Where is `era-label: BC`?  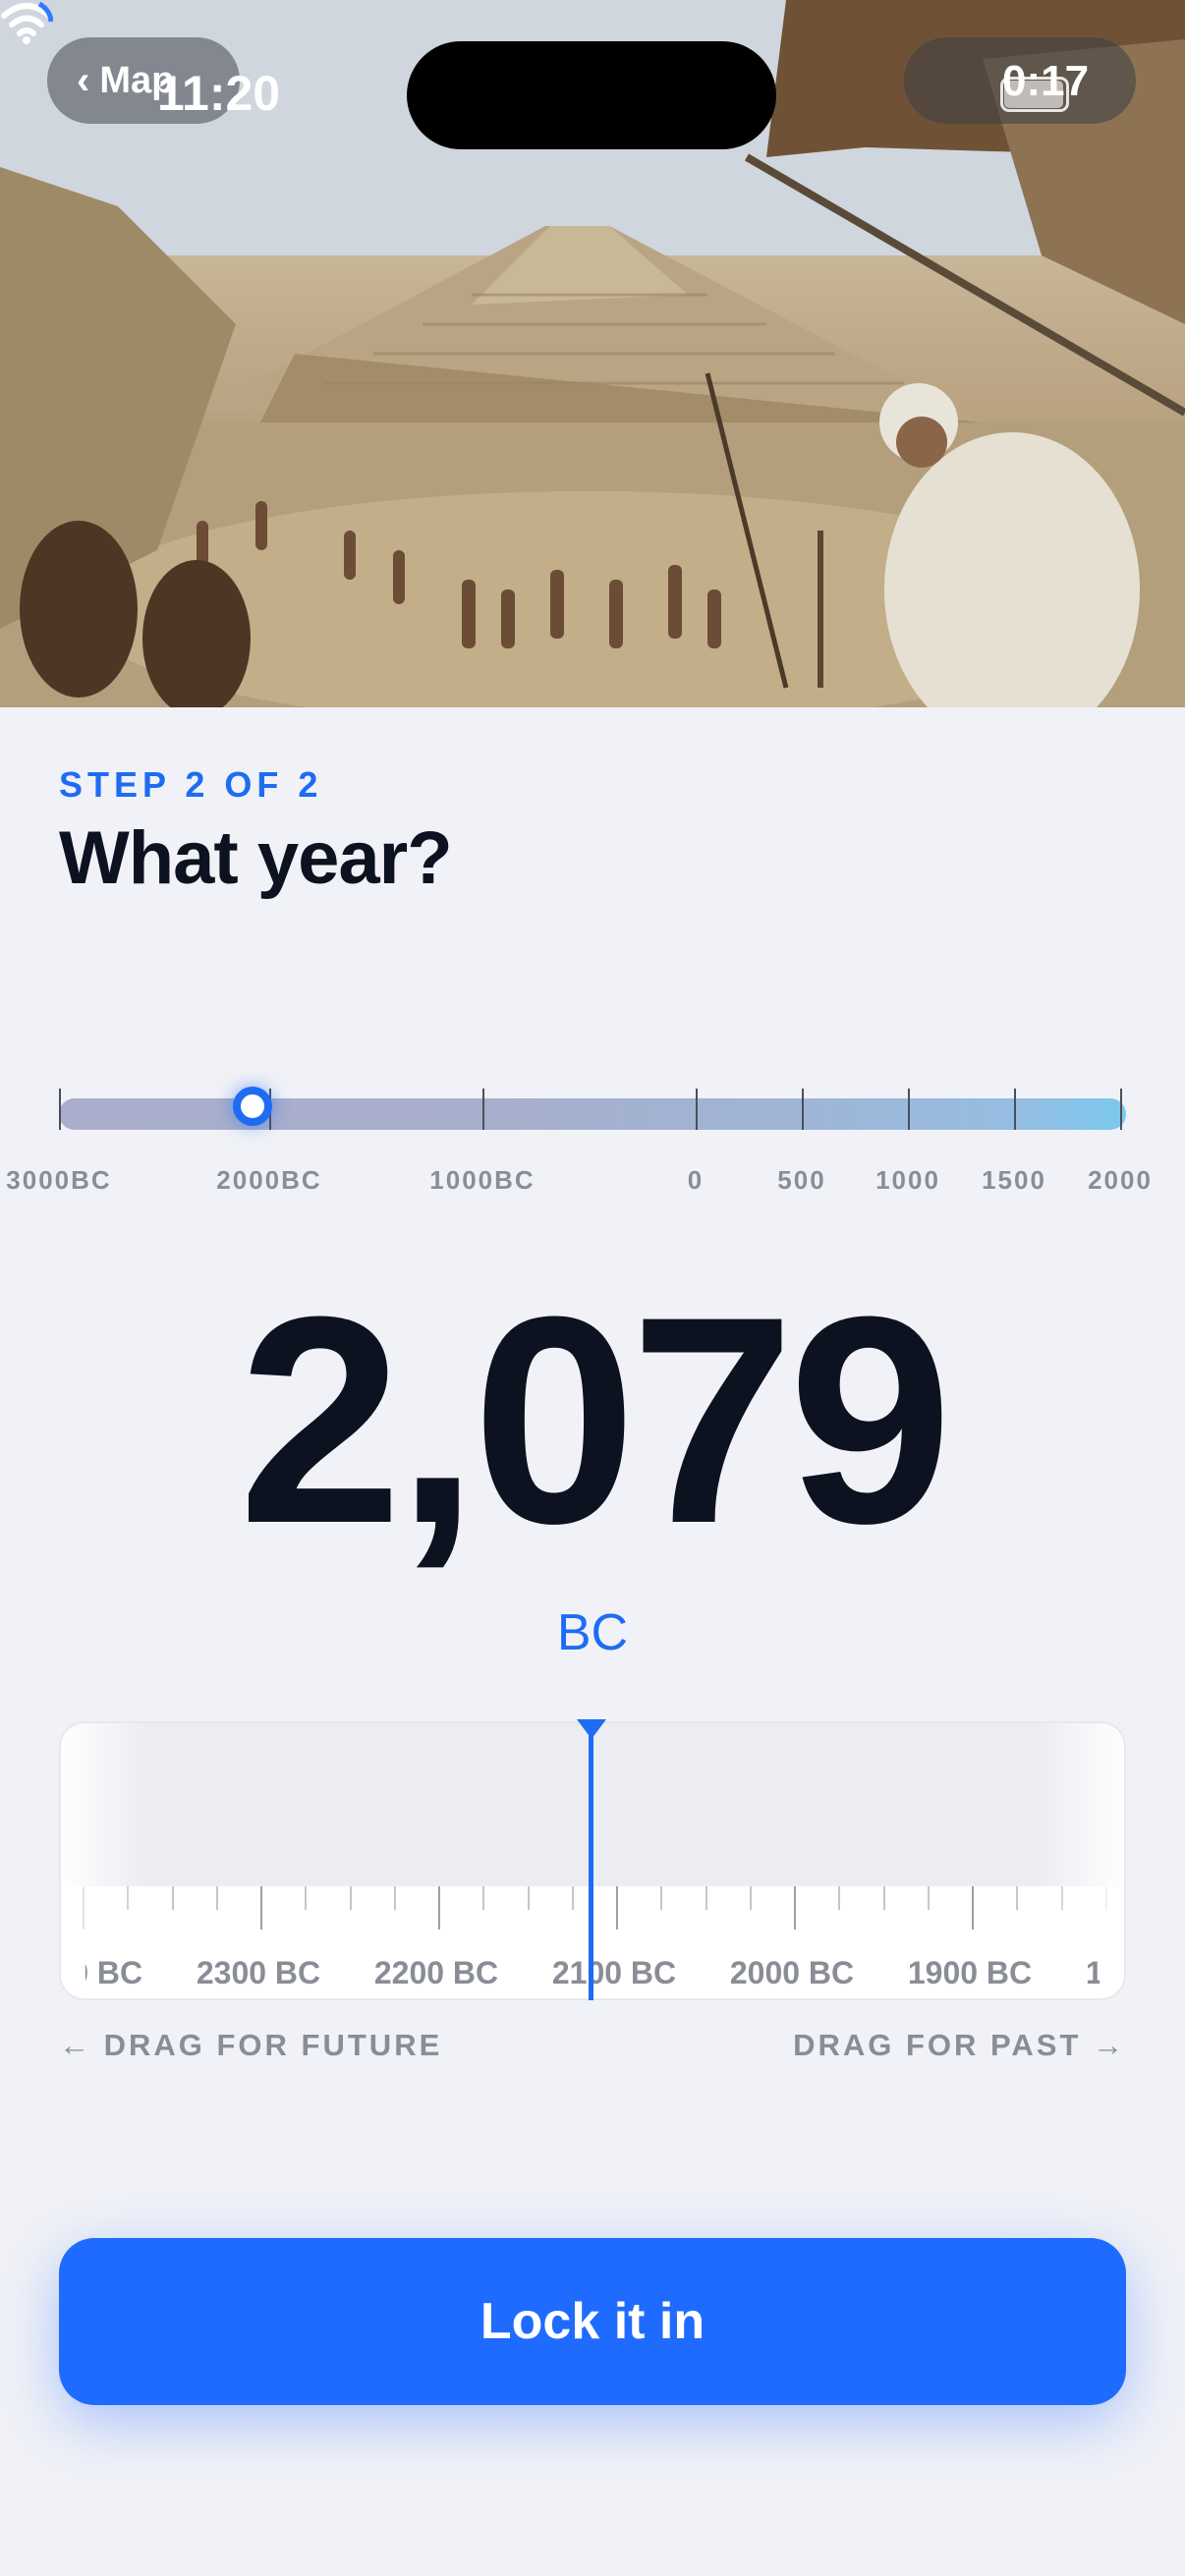
era-label: BC is located at coordinates (592, 1632).